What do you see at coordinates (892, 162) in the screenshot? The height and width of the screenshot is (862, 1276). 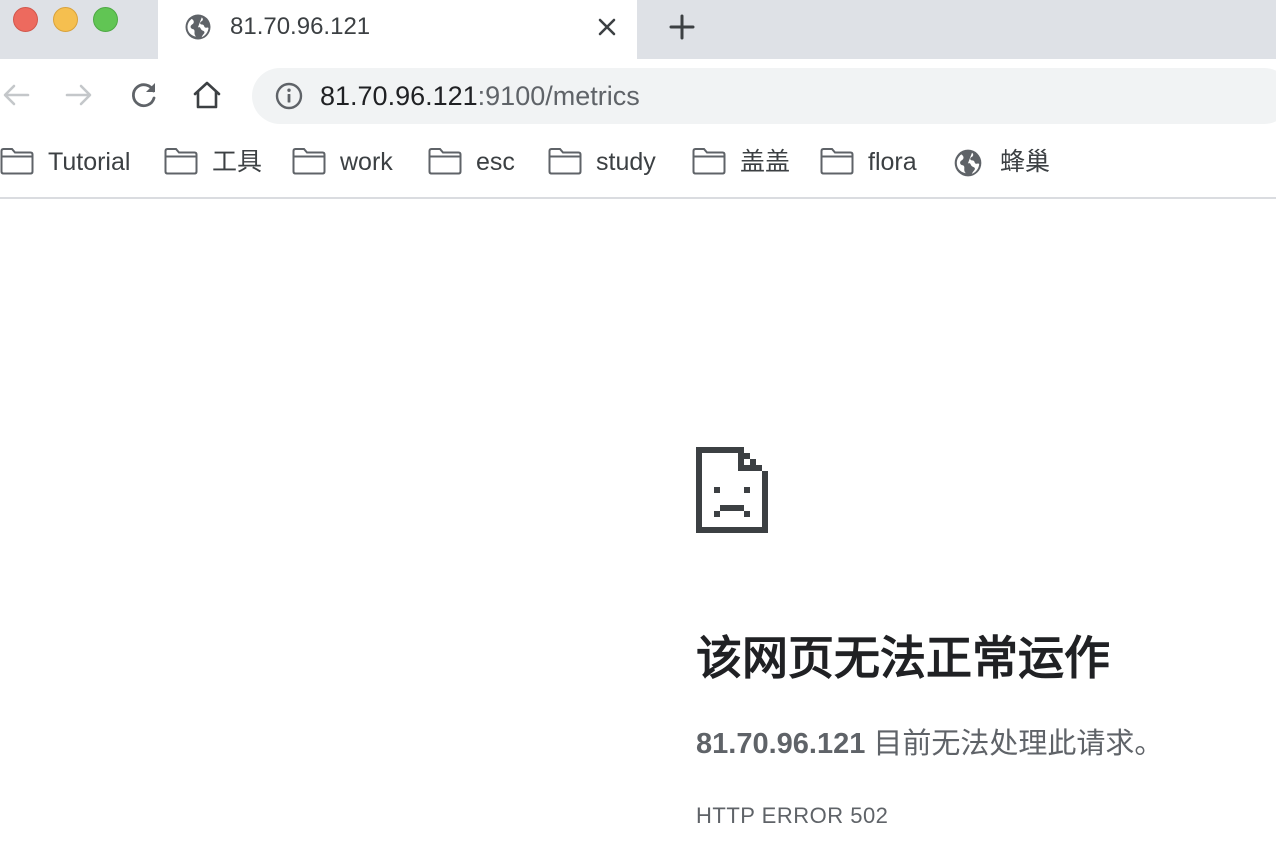 I see `bookmark-label: flora` at bounding box center [892, 162].